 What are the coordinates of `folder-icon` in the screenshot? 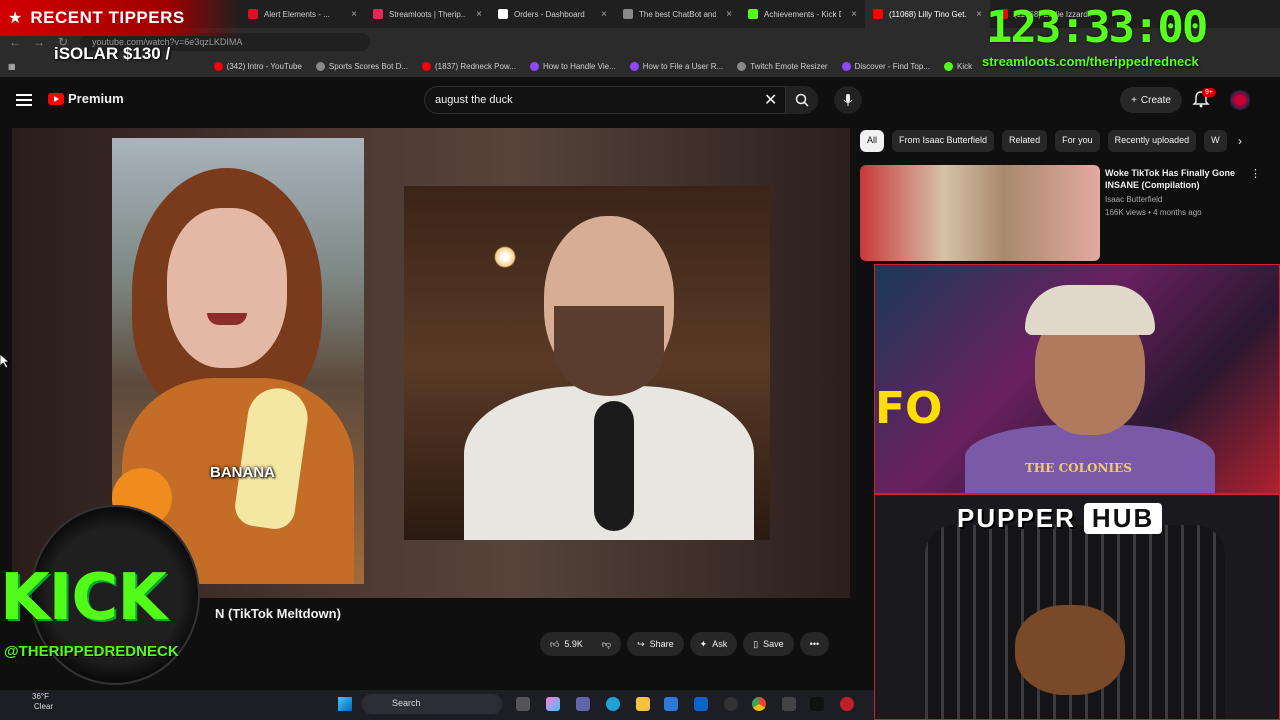 It's located at (643, 704).